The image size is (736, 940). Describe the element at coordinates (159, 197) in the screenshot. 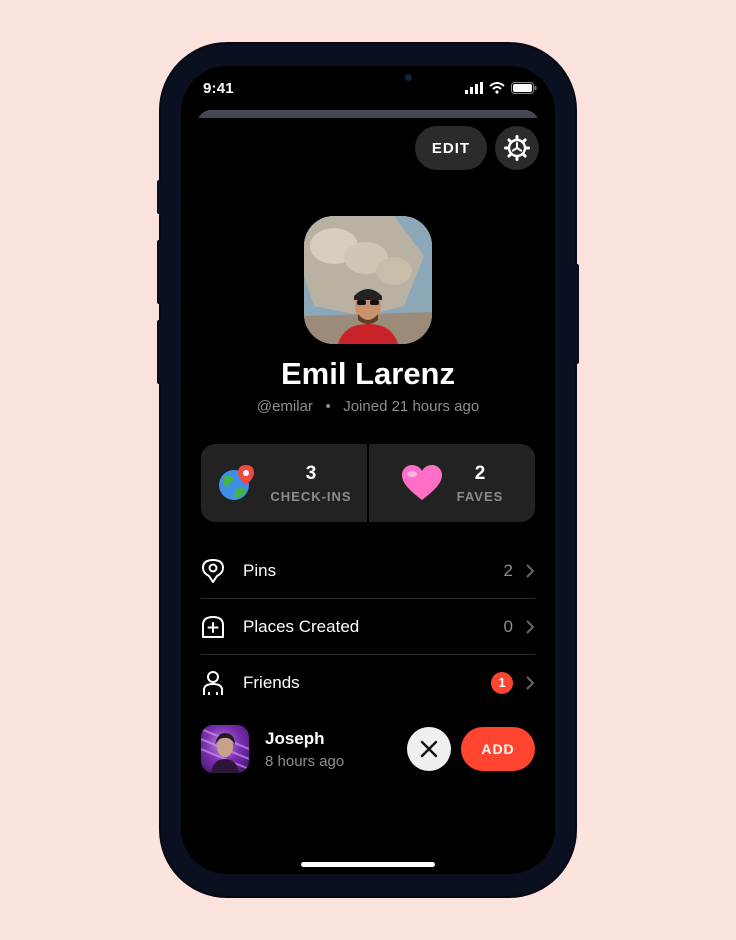

I see `mute-switch` at that location.